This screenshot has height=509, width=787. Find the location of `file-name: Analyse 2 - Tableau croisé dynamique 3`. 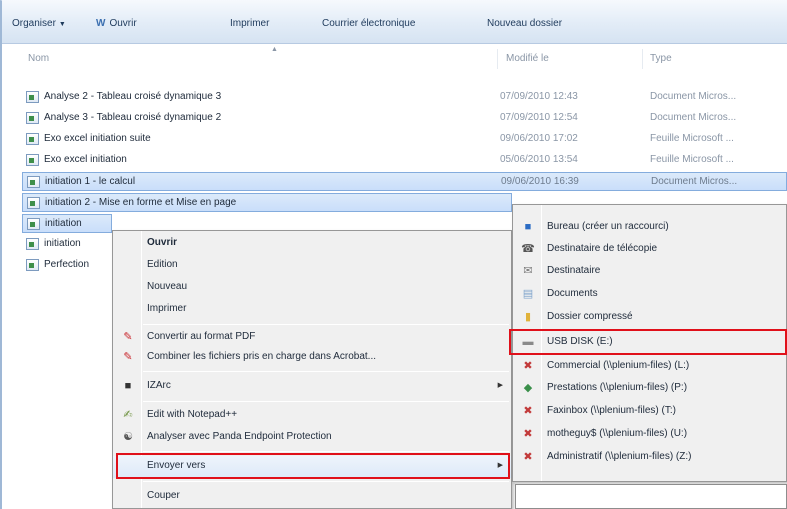

file-name: Analyse 2 - Tableau croisé dynamique 3 is located at coordinates (133, 96).